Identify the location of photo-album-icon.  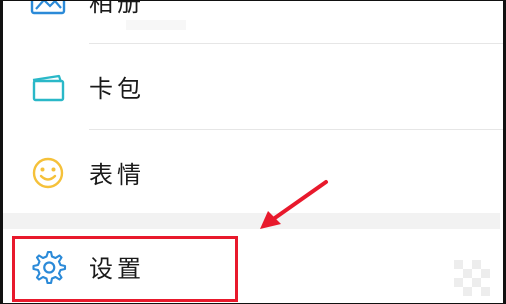
(48, 10).